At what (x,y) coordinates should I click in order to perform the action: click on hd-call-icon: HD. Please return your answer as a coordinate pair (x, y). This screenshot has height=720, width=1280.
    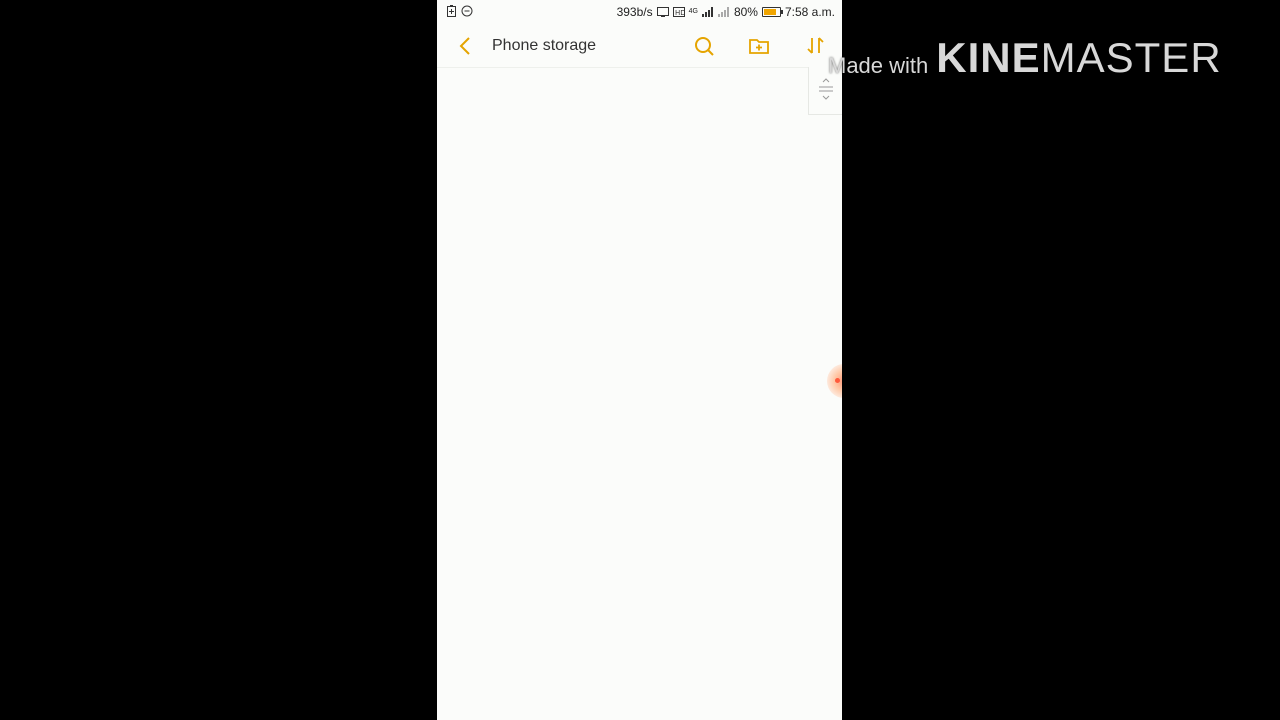
    Looking at the image, I should click on (678, 12).